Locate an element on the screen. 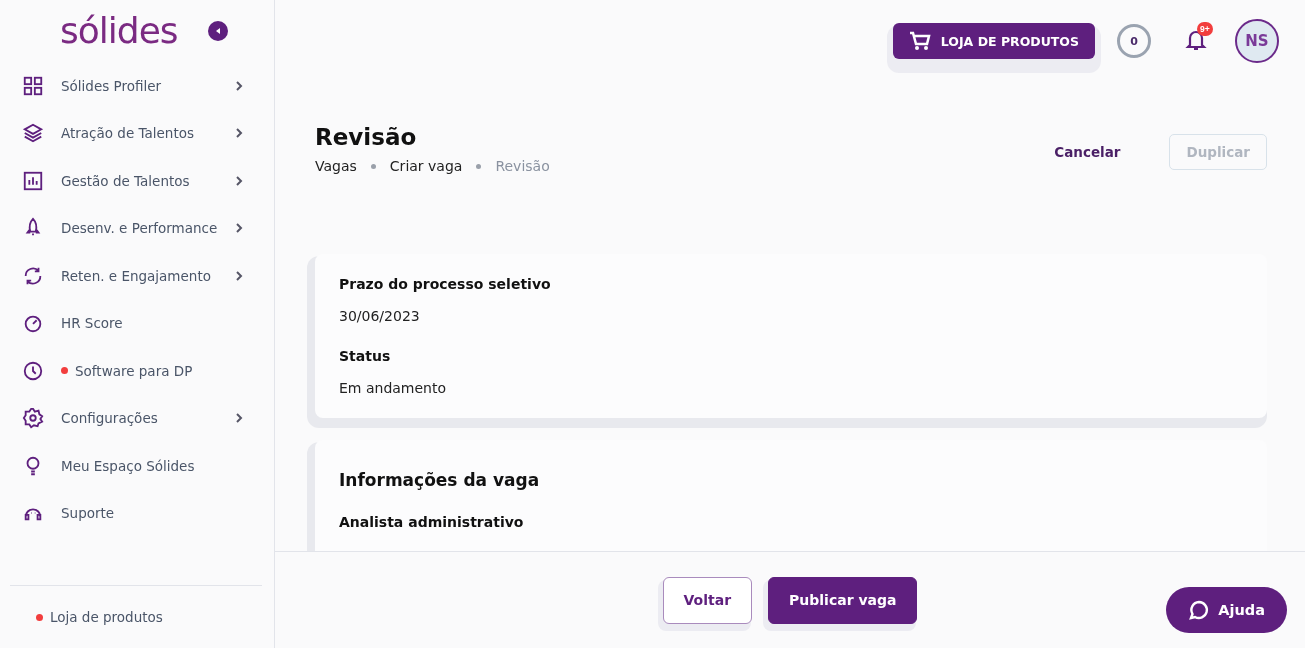  sidebar-item: Software para DP is located at coordinates (137, 371).